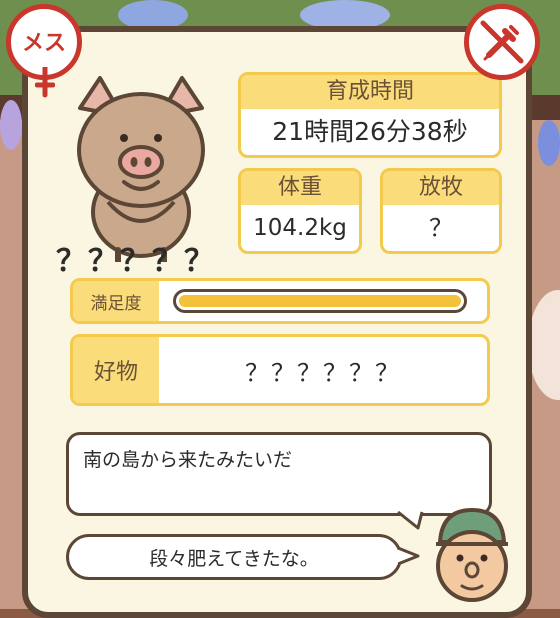 The height and width of the screenshot is (618, 560). I want to click on sex-female-badge: メス, so click(44, 51).